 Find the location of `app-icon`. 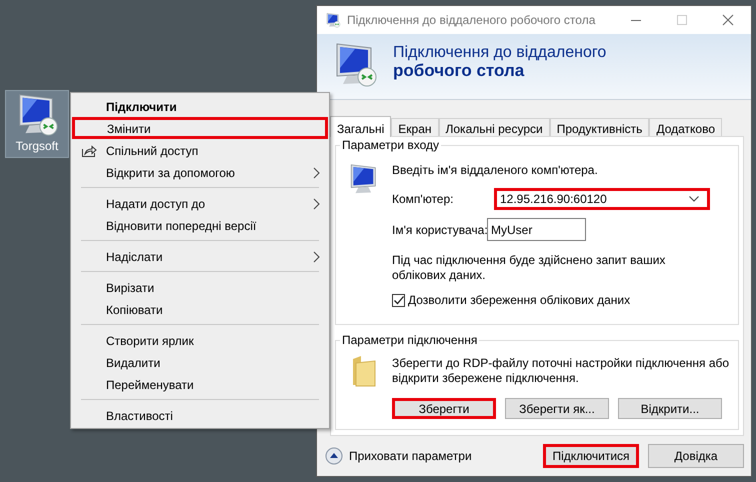

app-icon is located at coordinates (333, 20).